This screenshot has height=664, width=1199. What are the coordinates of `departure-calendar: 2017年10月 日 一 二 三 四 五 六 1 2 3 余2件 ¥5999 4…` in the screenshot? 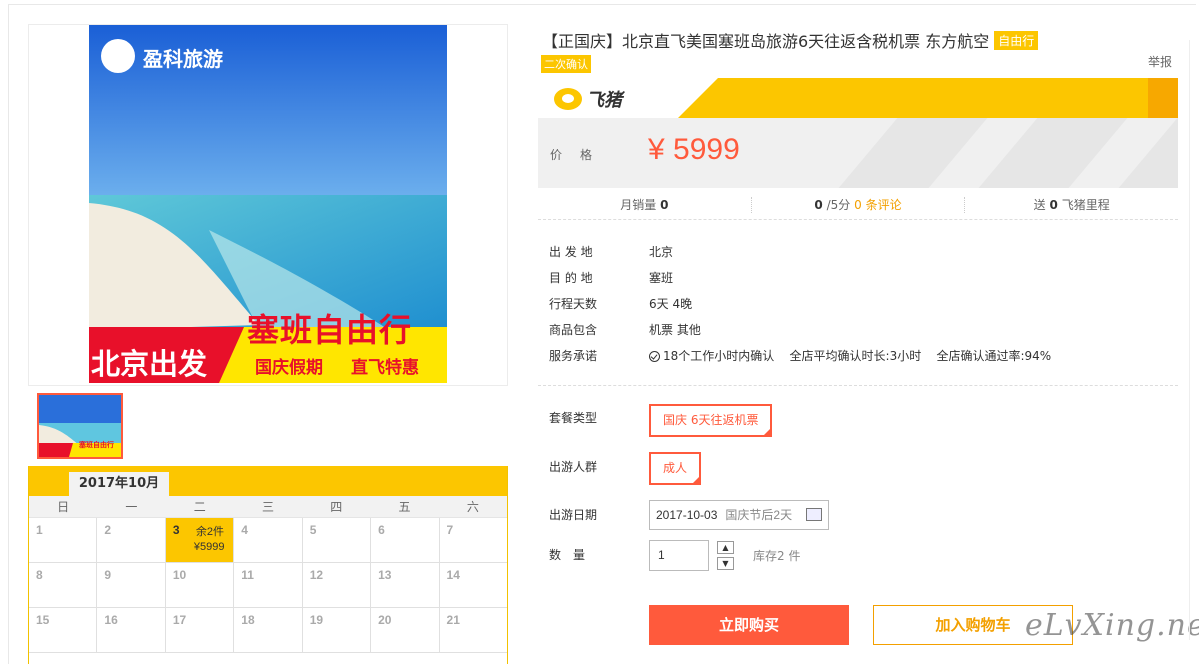 It's located at (268, 565).